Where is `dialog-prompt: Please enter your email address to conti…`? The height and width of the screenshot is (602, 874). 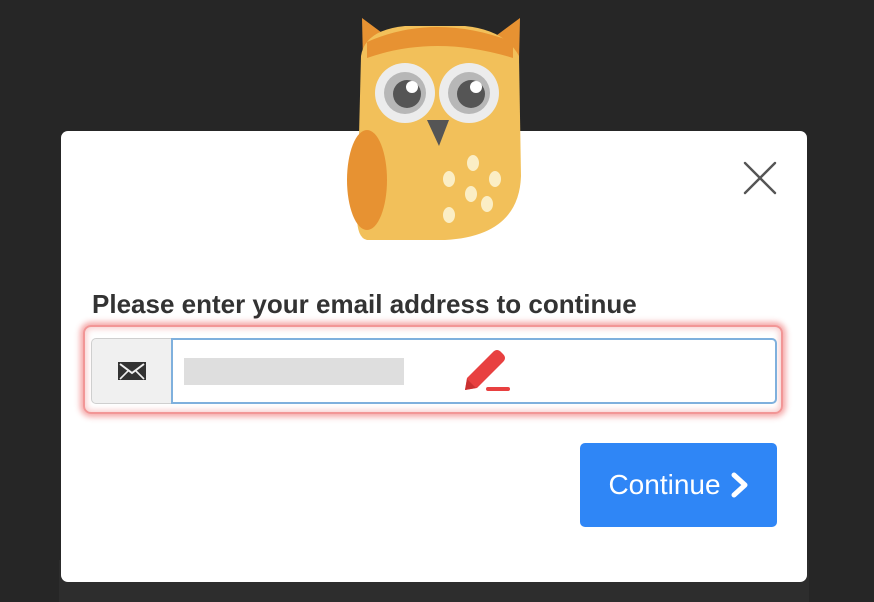 dialog-prompt: Please enter your email address to conti… is located at coordinates (364, 304).